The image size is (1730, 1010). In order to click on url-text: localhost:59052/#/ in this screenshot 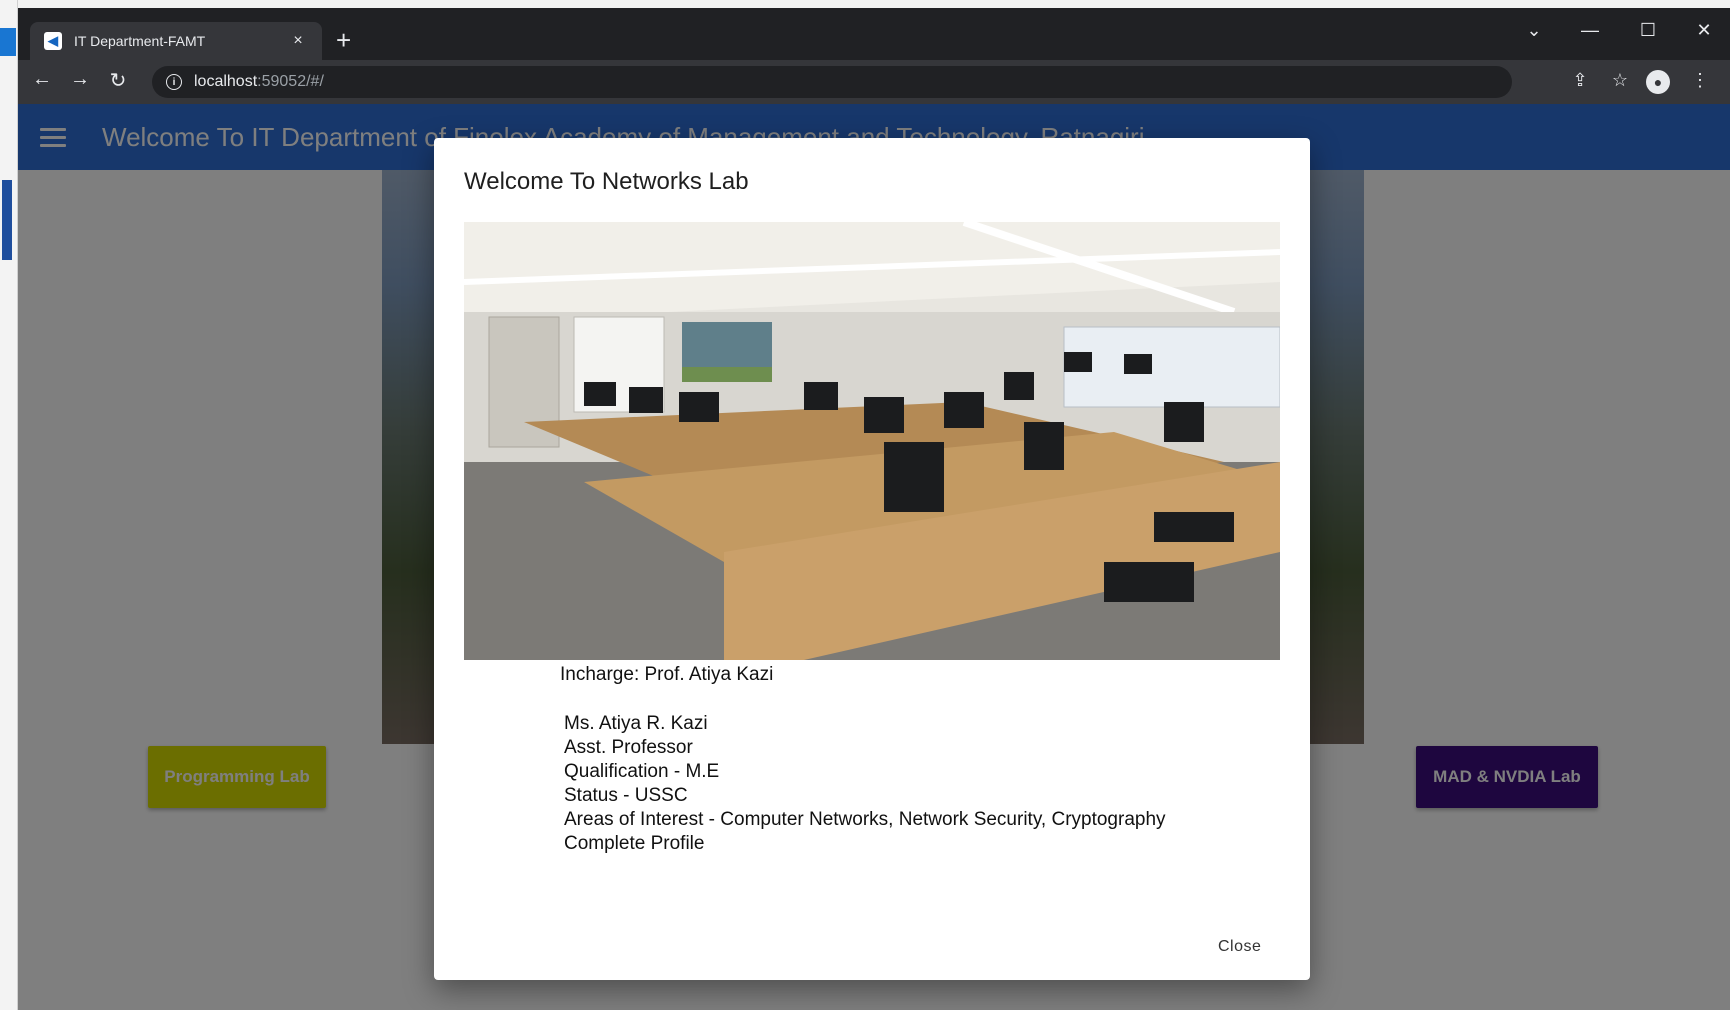, I will do `click(259, 82)`.